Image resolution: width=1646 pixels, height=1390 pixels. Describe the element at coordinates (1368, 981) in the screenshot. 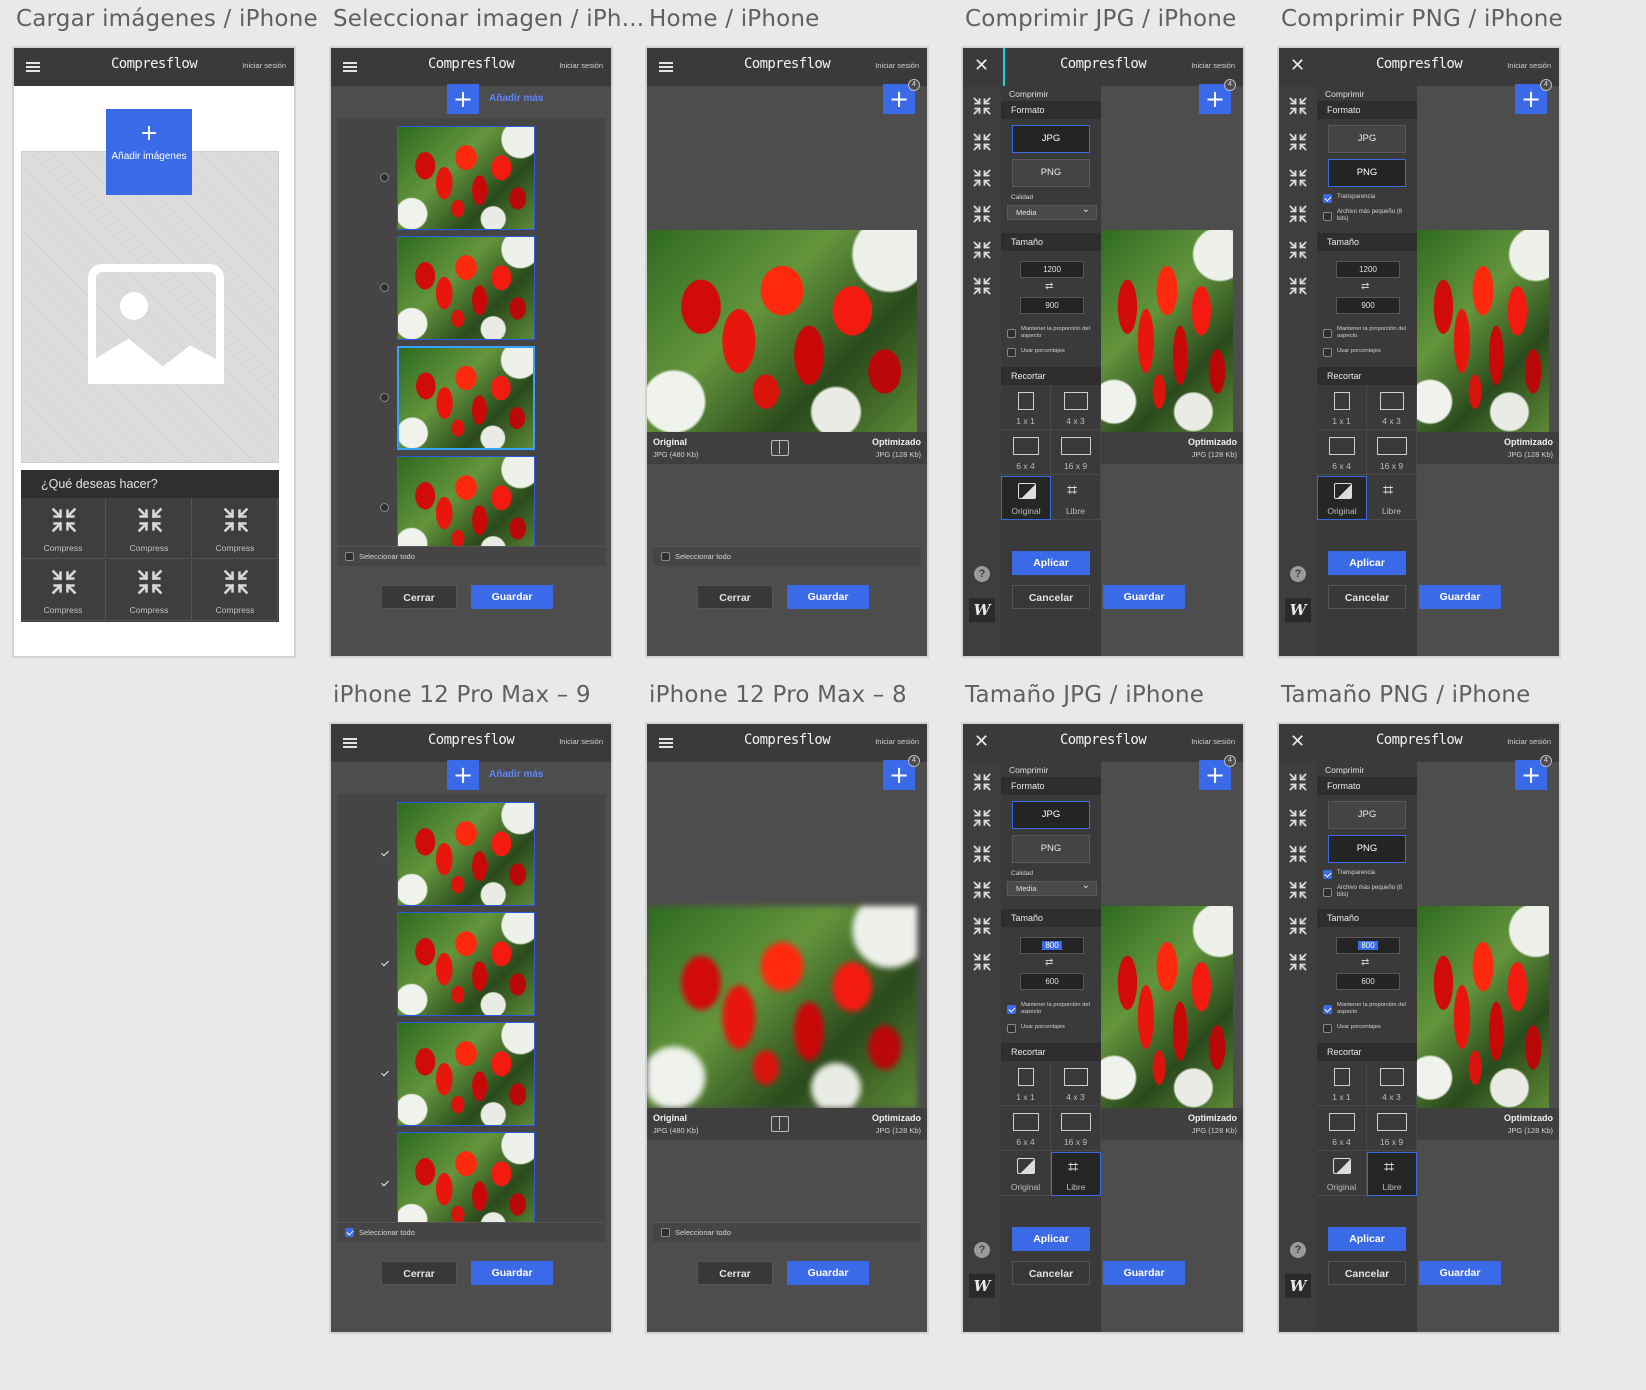

I see `height-input: 600` at that location.